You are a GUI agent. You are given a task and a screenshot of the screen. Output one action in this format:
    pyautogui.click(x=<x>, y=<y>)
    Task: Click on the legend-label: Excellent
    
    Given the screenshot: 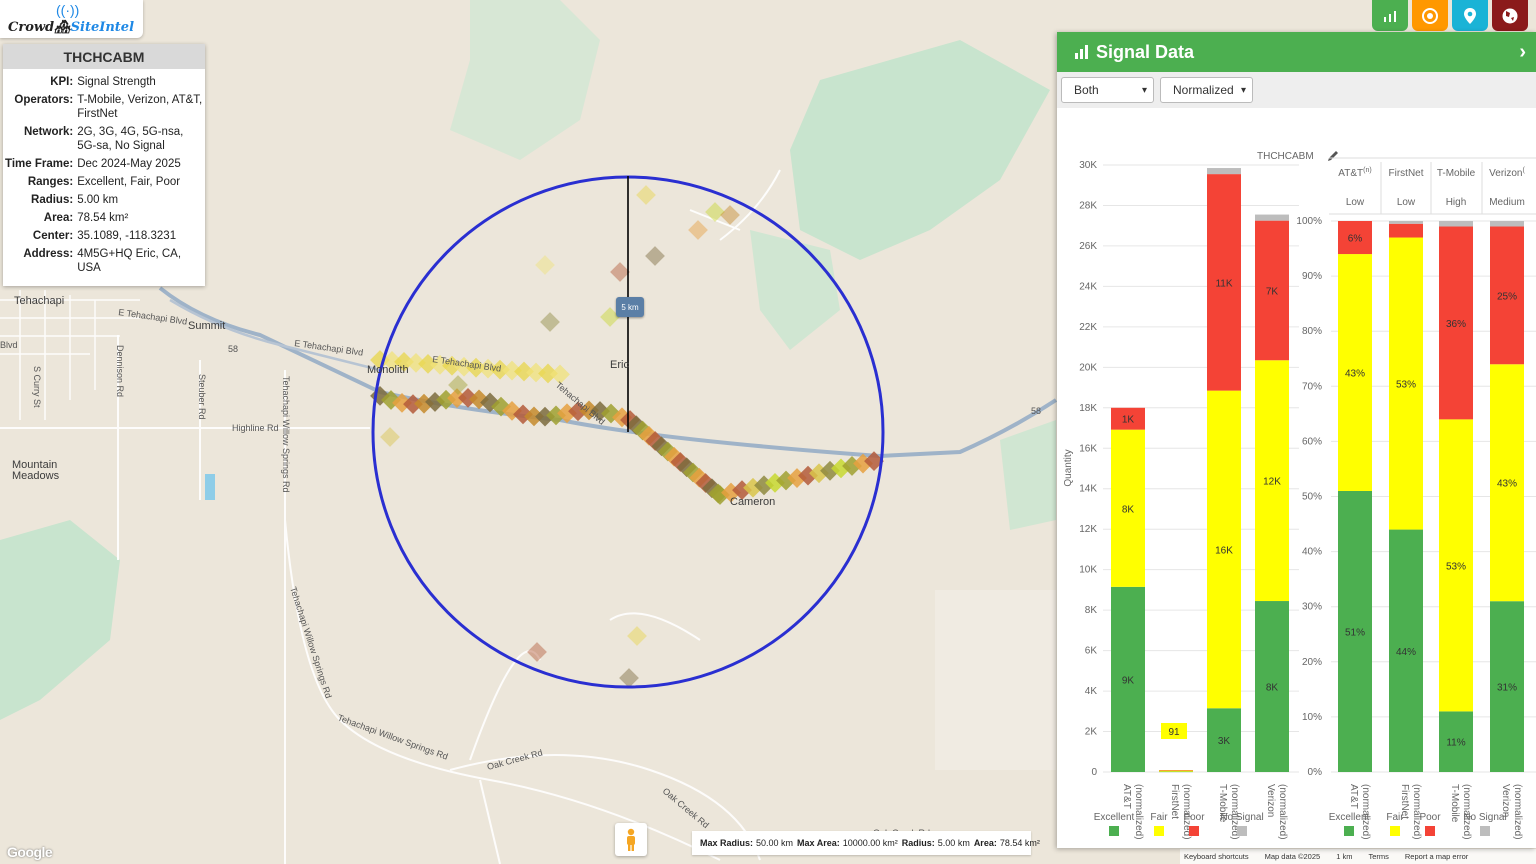 What is the action you would take?
    pyautogui.click(x=1114, y=817)
    